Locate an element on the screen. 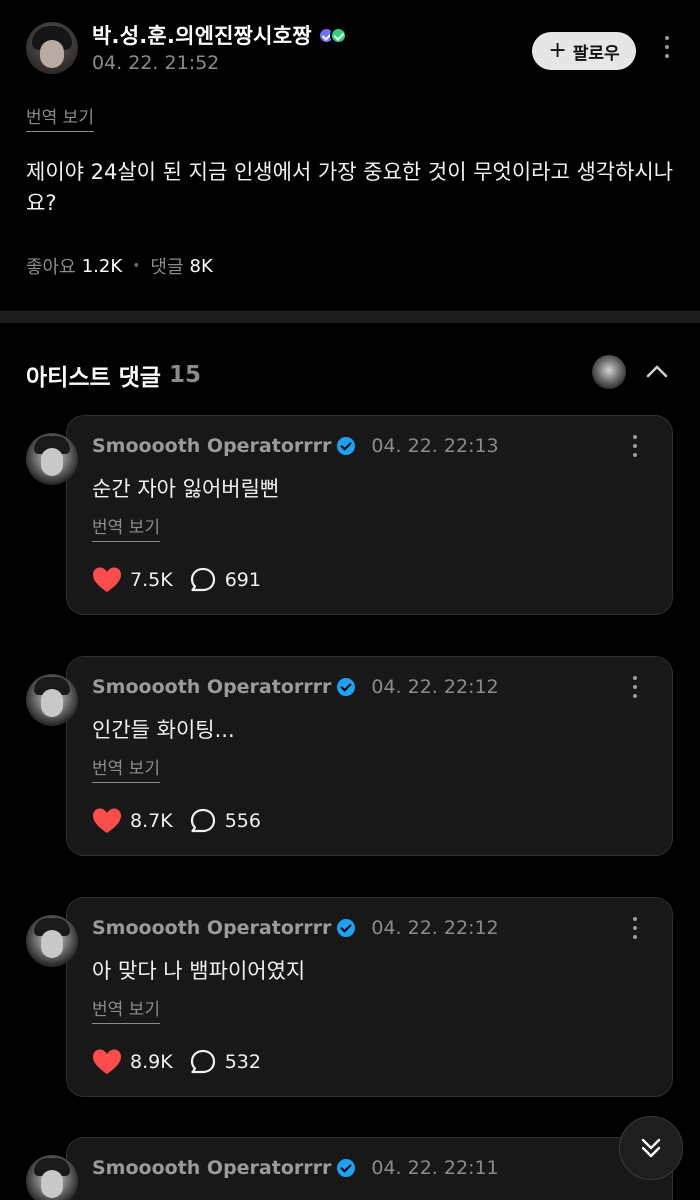 This screenshot has height=1200, width=700. artist-comments-title-text: 아티스트 댓글 is located at coordinates (93, 378).